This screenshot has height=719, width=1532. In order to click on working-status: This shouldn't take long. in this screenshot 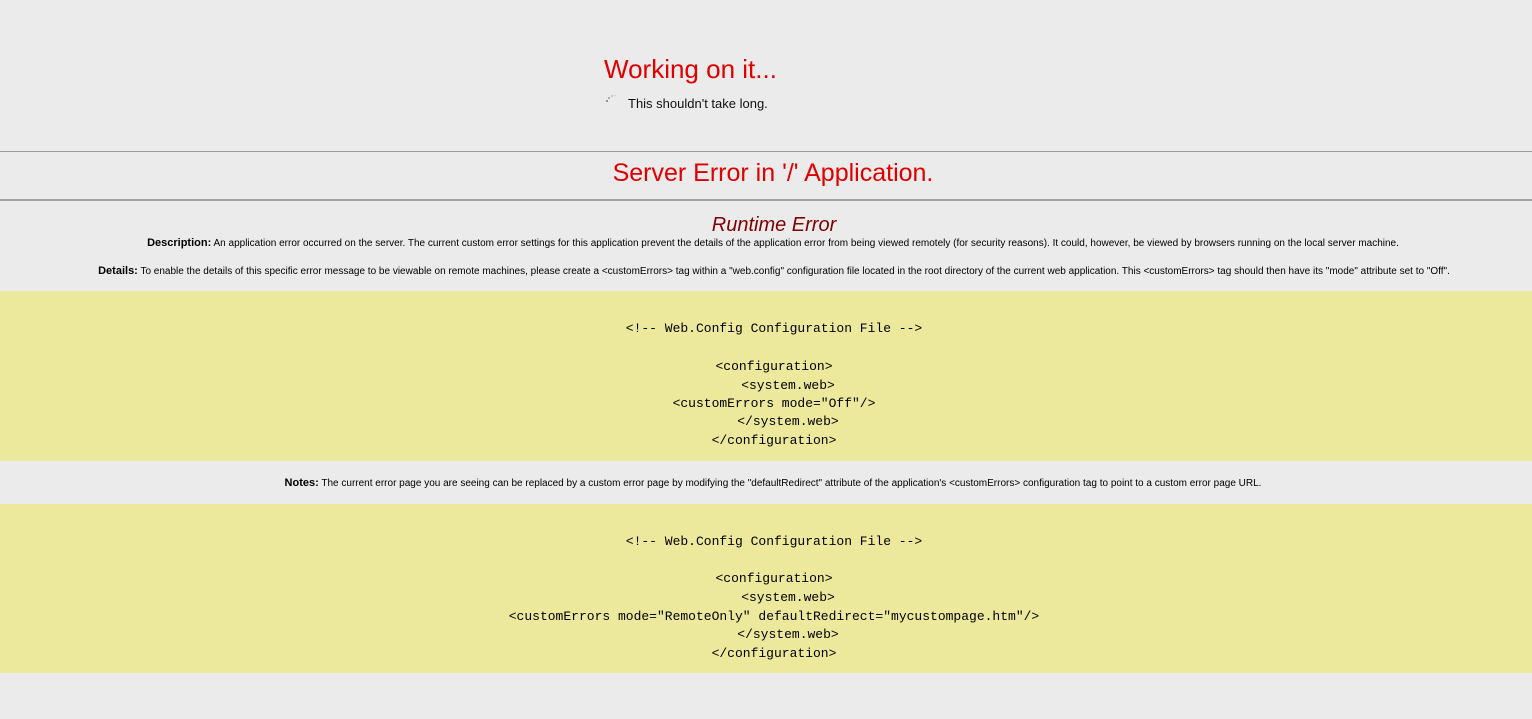, I will do `click(690, 103)`.